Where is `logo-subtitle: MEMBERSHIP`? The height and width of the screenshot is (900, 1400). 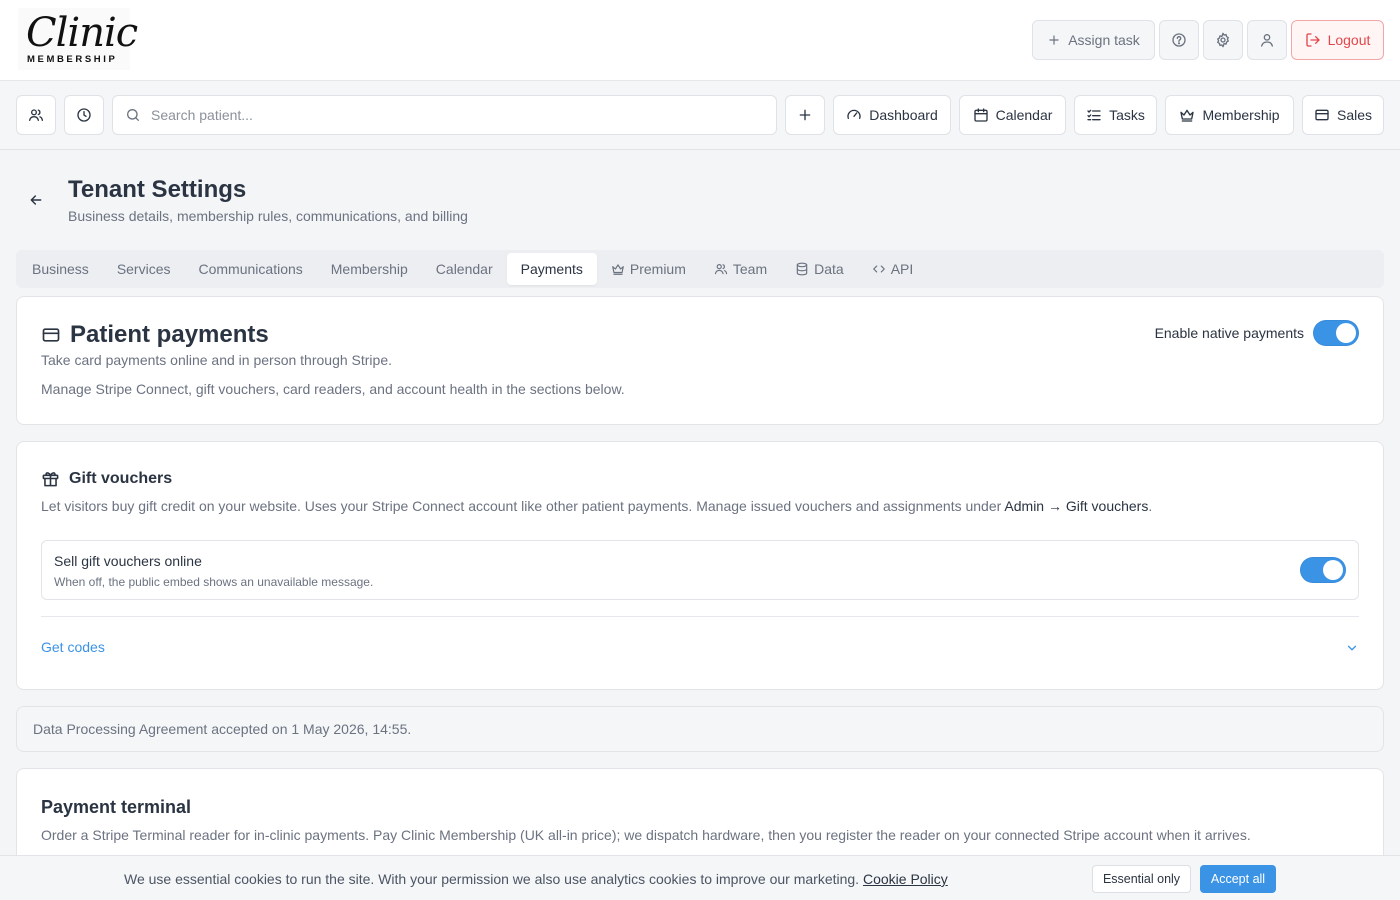 logo-subtitle: MEMBERSHIP is located at coordinates (72, 59).